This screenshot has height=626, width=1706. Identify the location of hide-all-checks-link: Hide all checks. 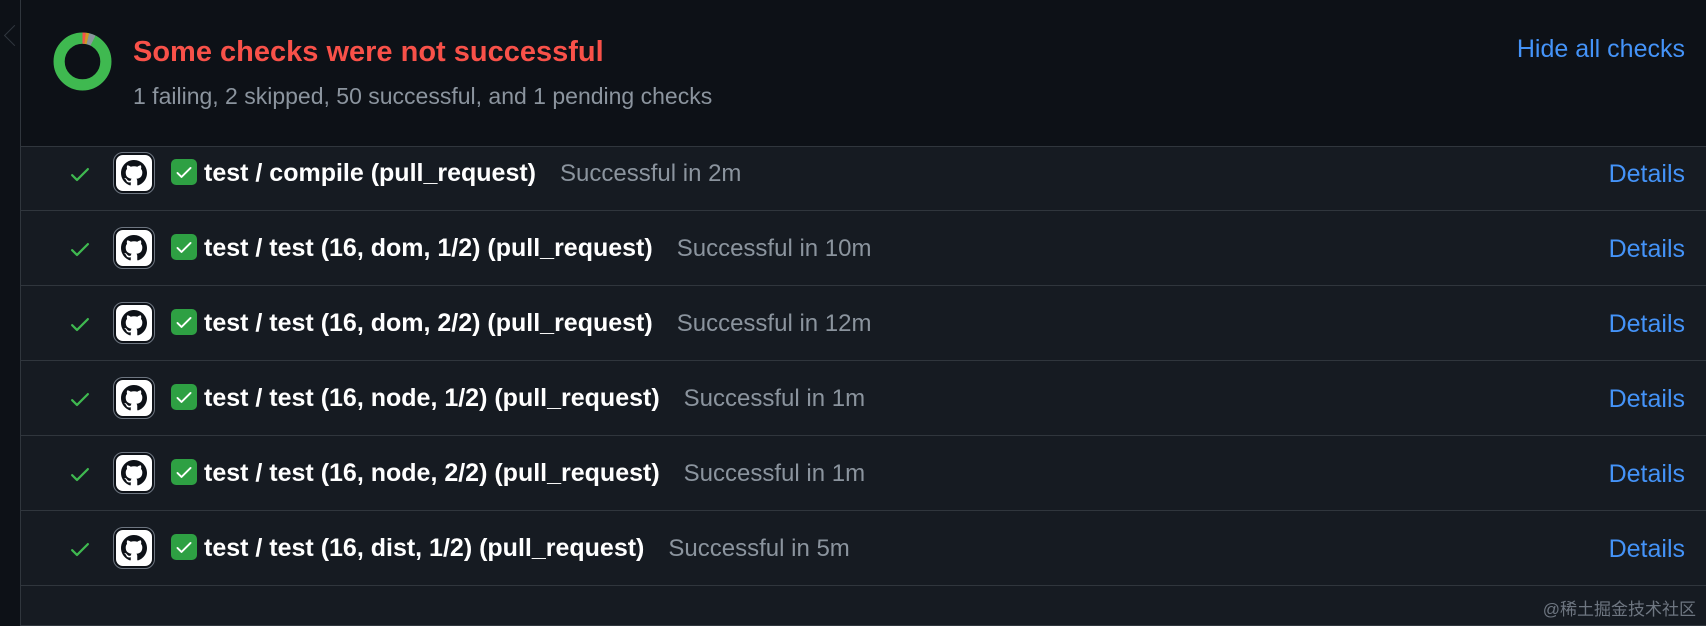
(1601, 49).